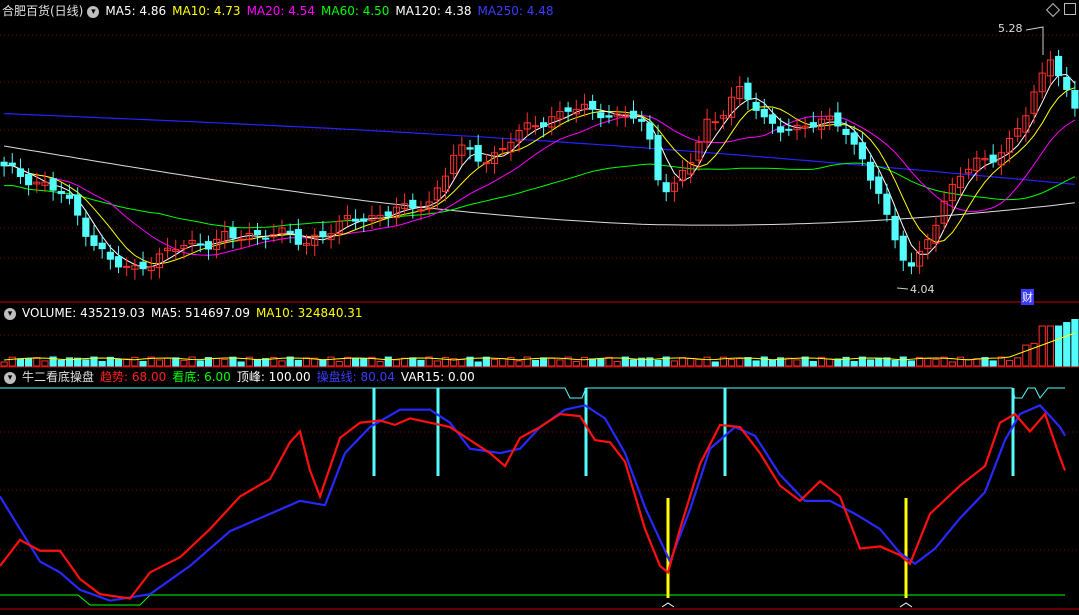 This screenshot has height=615, width=1079. What do you see at coordinates (539, 149) in the screenshot?
I see `ma250-line` at bounding box center [539, 149].